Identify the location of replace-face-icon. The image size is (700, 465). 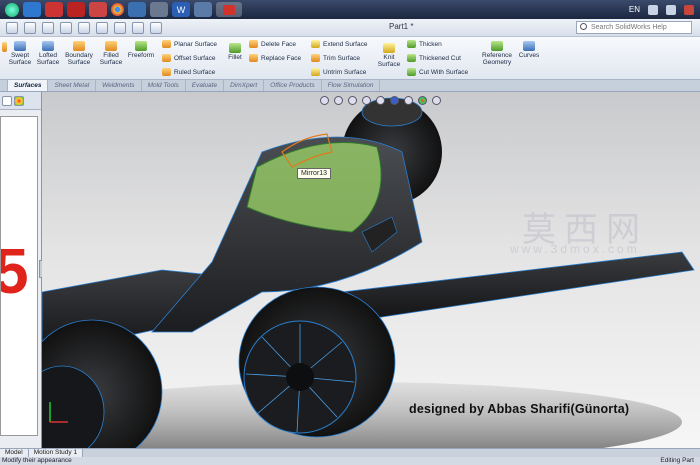
(253, 58).